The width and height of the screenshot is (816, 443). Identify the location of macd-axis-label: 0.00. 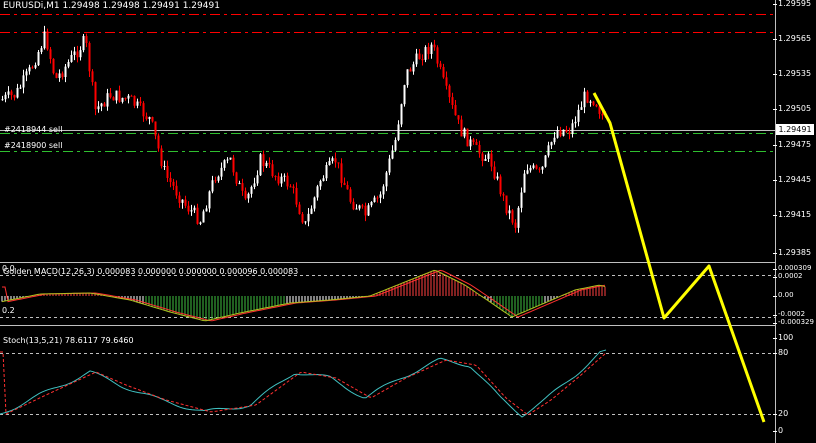
(783, 295).